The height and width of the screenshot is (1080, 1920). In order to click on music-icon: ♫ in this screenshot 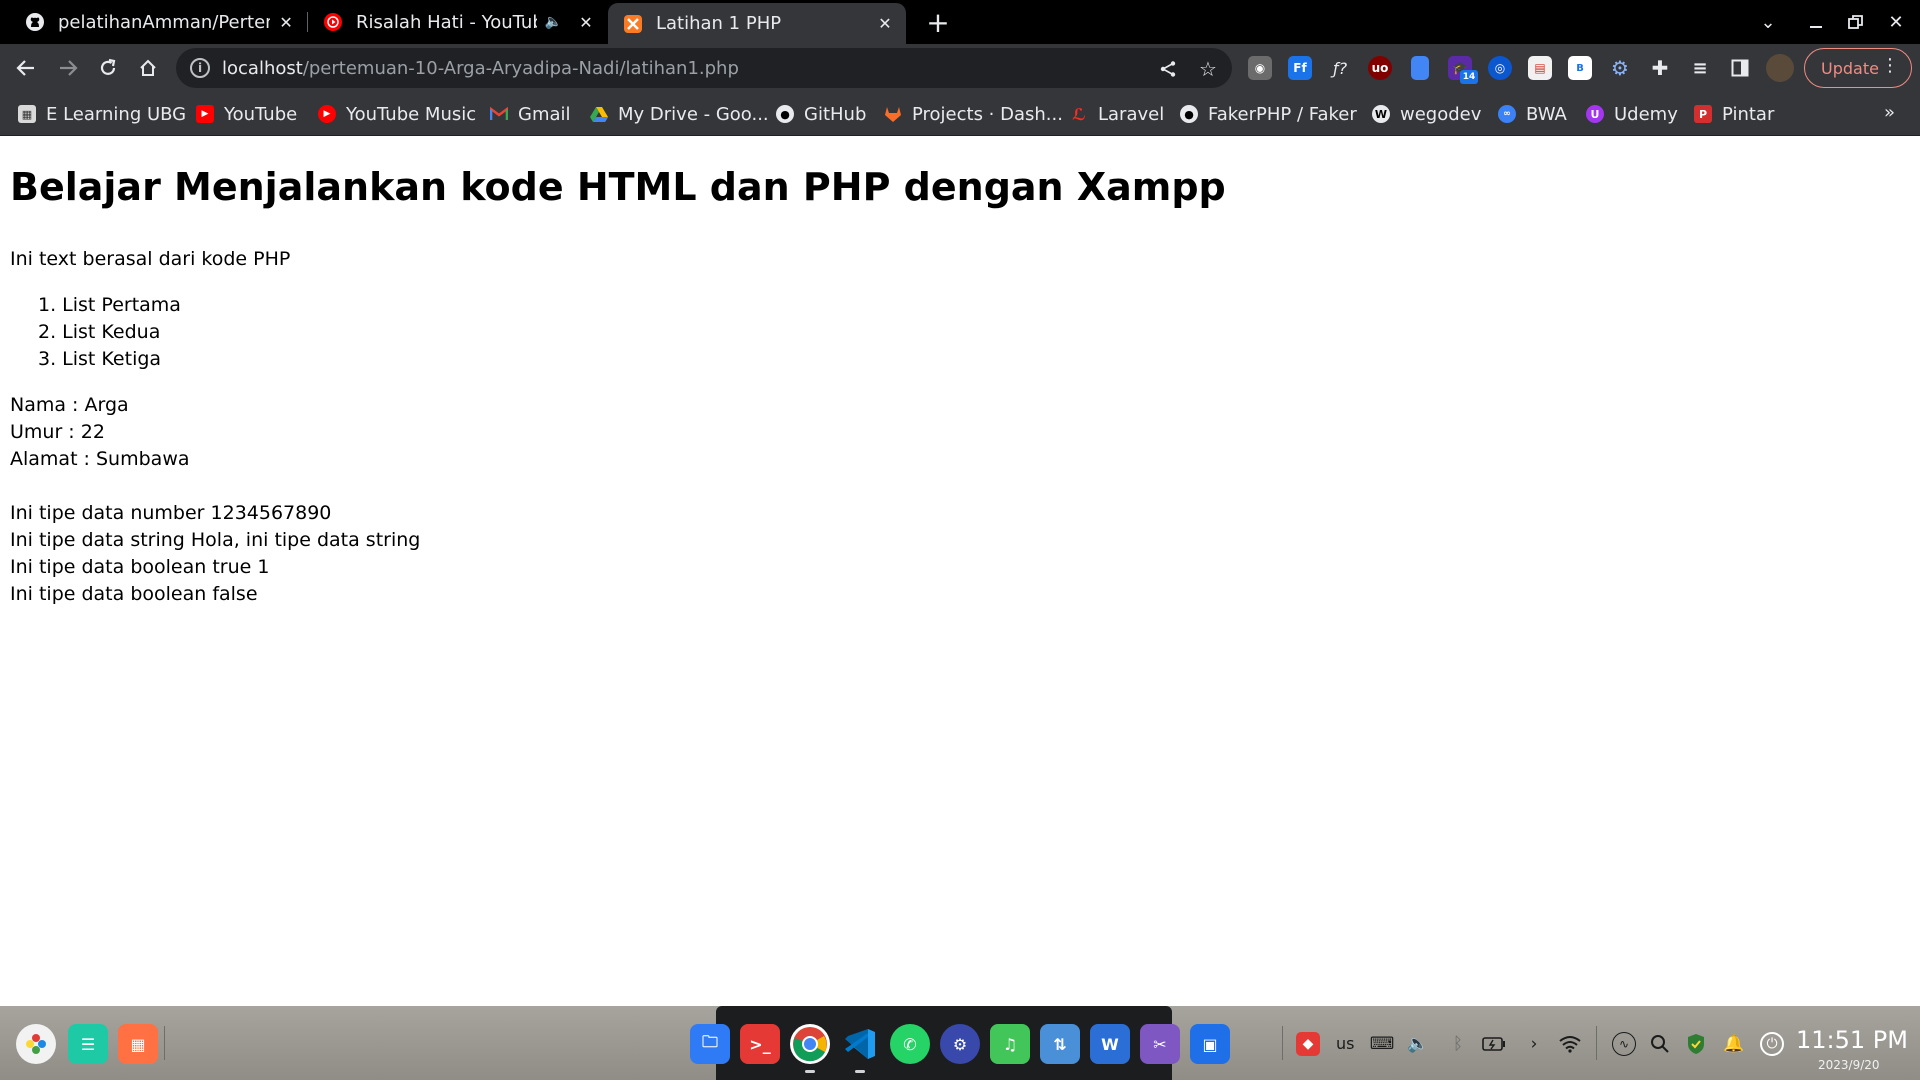, I will do `click(1010, 1044)`.